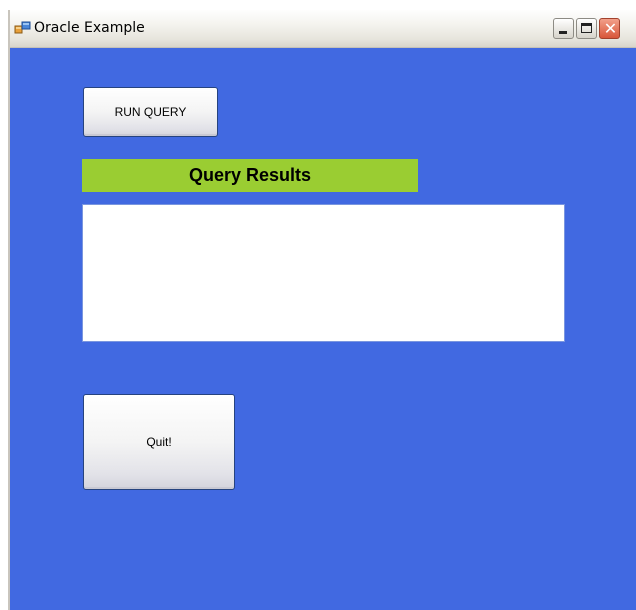  I want to click on run-query-button: RUN QUERY, so click(150, 112).